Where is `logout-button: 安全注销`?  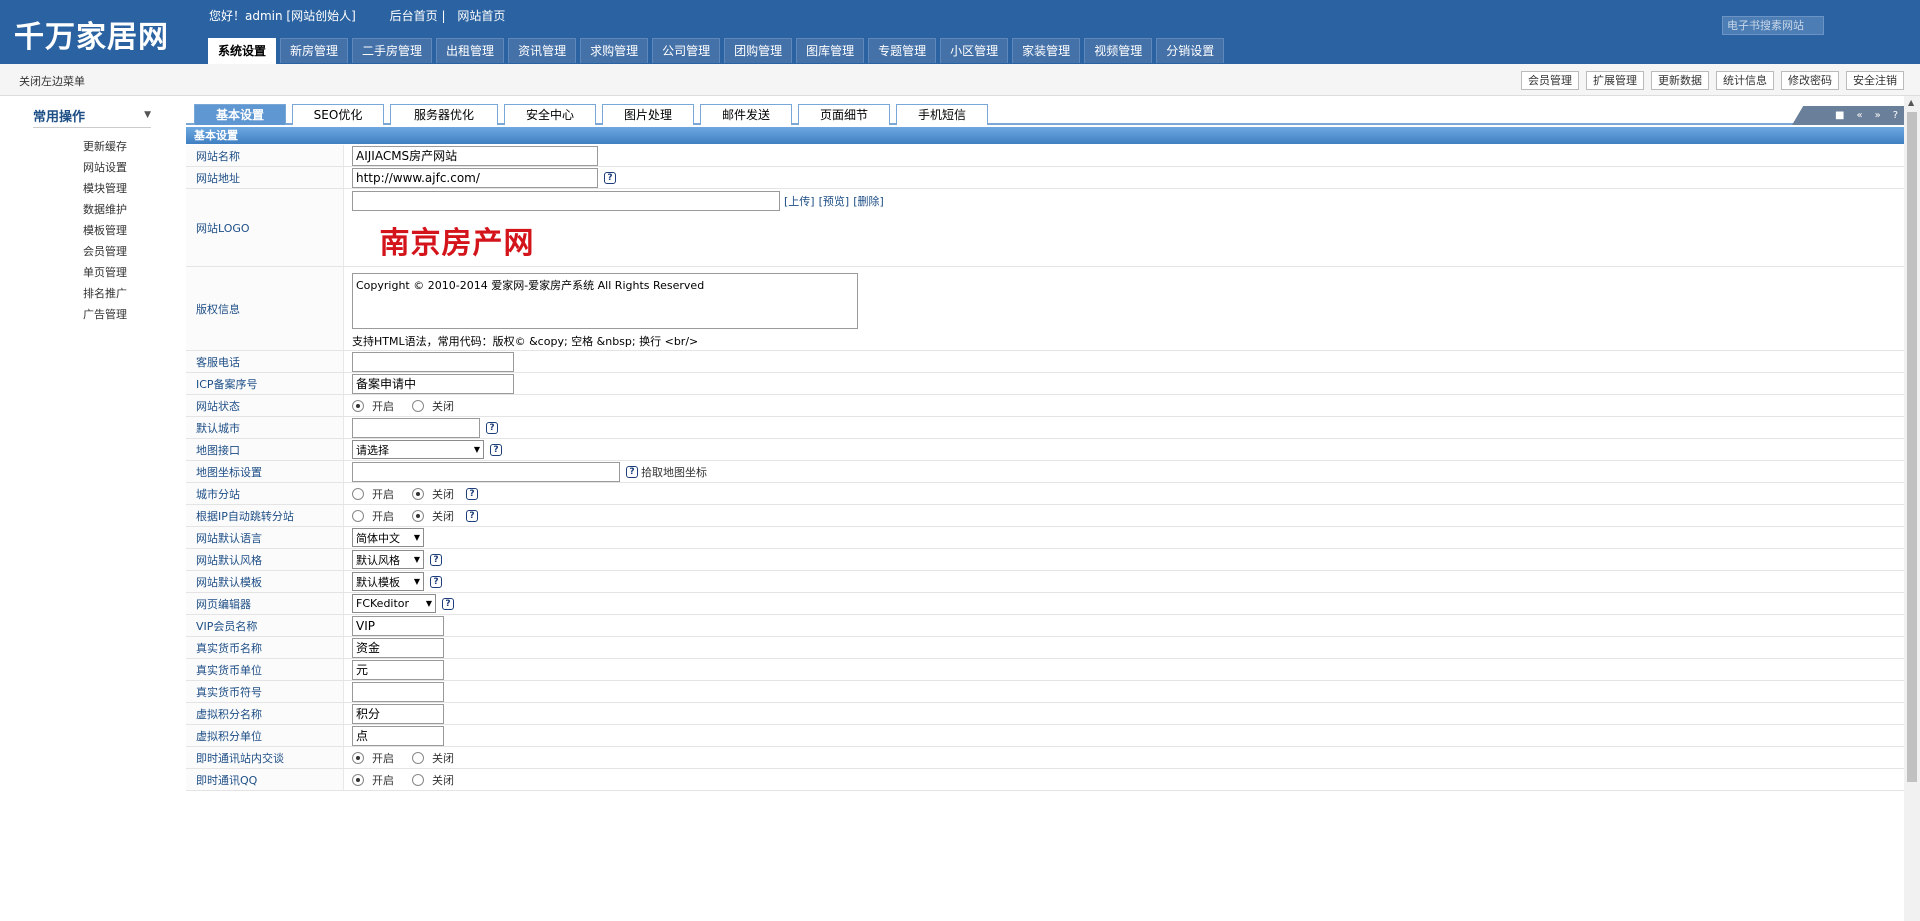
logout-button: 安全注销 is located at coordinates (1875, 80).